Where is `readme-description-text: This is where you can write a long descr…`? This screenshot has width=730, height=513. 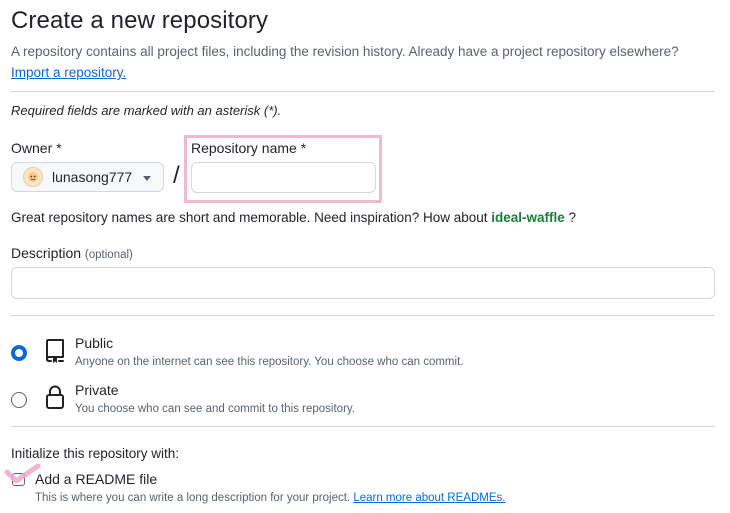 readme-description-text: This is where you can write a long descr… is located at coordinates (193, 498).